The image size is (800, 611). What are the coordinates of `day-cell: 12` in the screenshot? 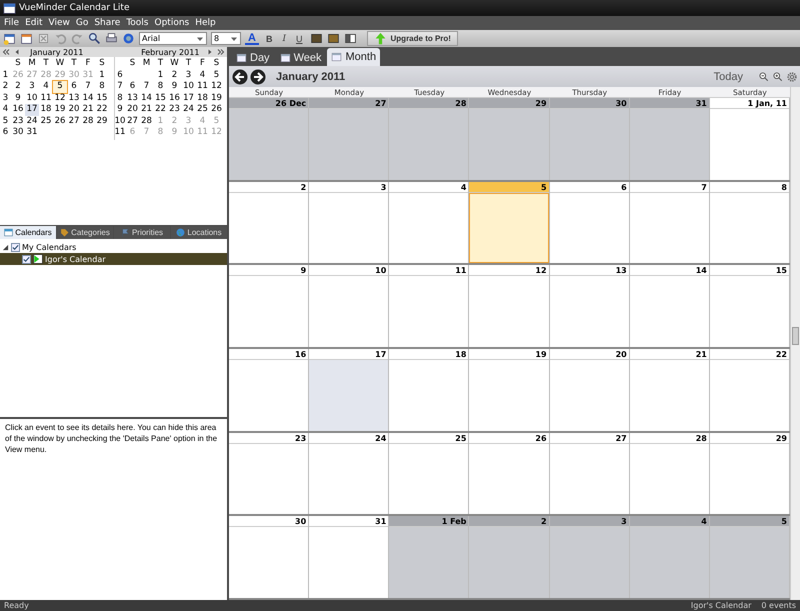 It's located at (509, 306).